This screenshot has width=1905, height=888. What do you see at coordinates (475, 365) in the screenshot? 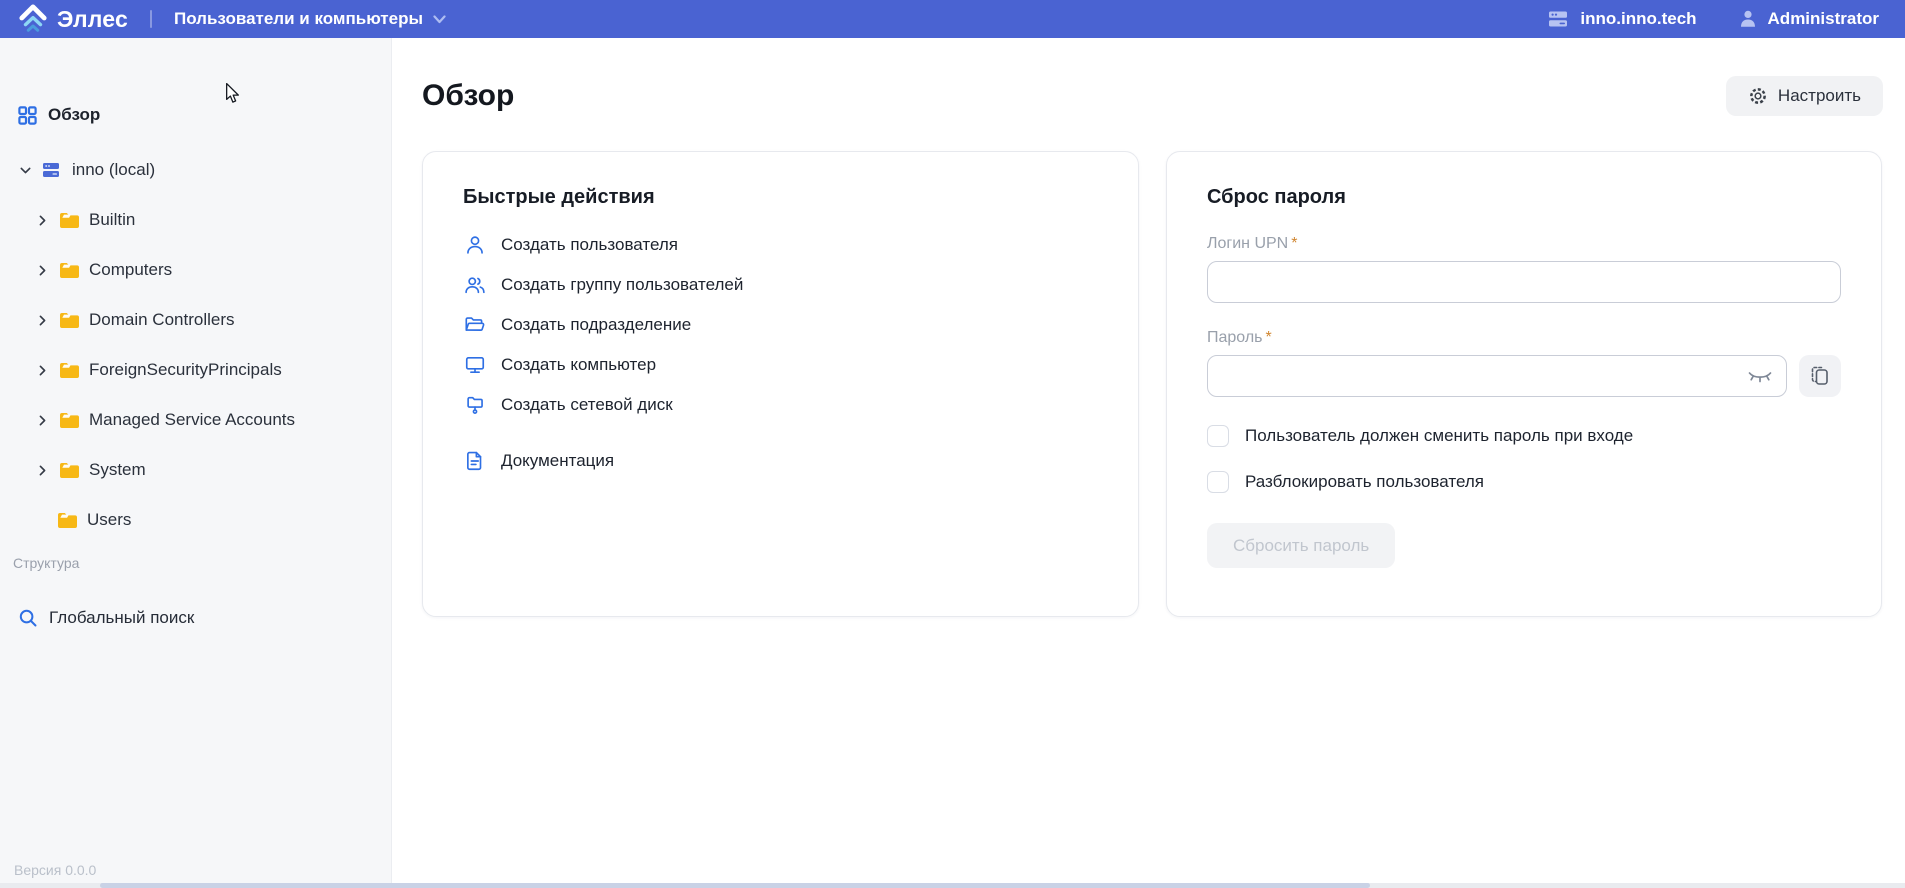
I see `computer-icon` at bounding box center [475, 365].